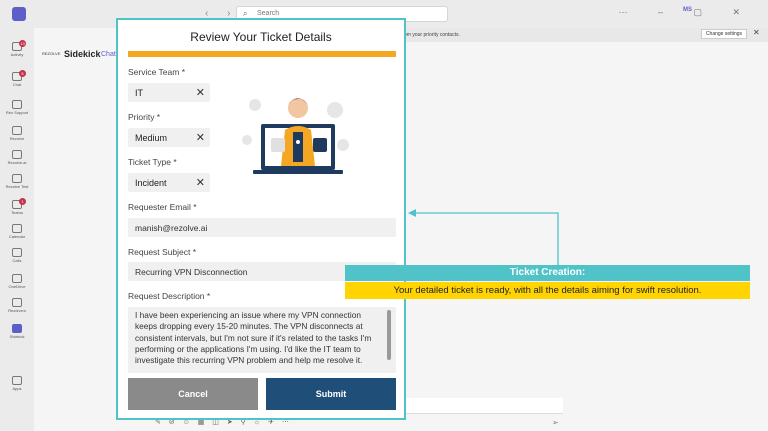  Describe the element at coordinates (17, 206) in the screenshot. I see `rail-item-teams: Teams 1` at that location.